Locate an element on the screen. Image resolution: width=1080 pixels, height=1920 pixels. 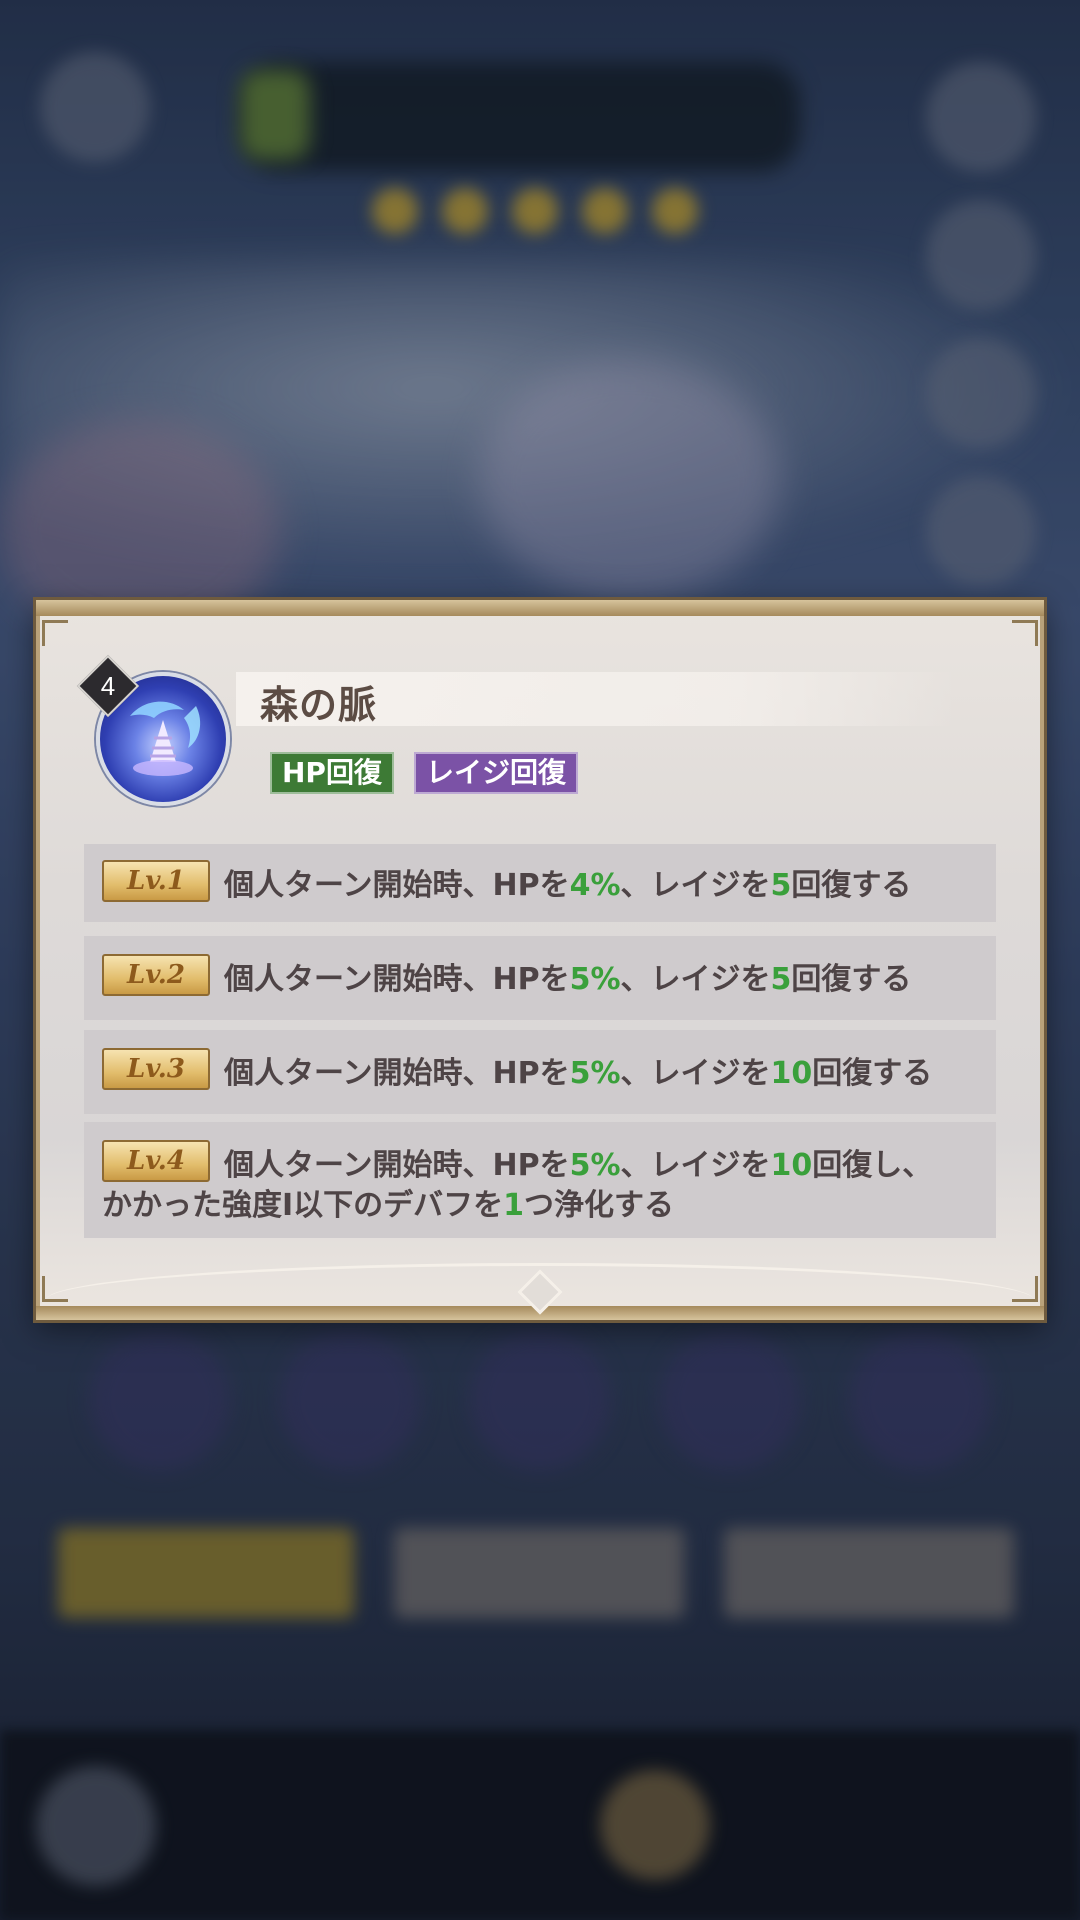
level-description-line2: かかった強度Ⅰ以下のデバフを1つ浄化する is located at coordinates (388, 1202).